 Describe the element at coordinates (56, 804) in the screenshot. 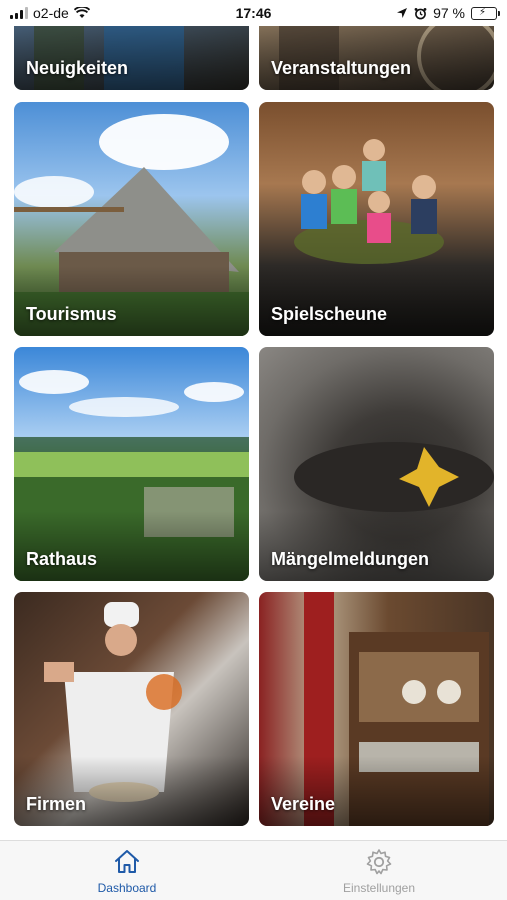

I see `tile-label: Firmen` at that location.